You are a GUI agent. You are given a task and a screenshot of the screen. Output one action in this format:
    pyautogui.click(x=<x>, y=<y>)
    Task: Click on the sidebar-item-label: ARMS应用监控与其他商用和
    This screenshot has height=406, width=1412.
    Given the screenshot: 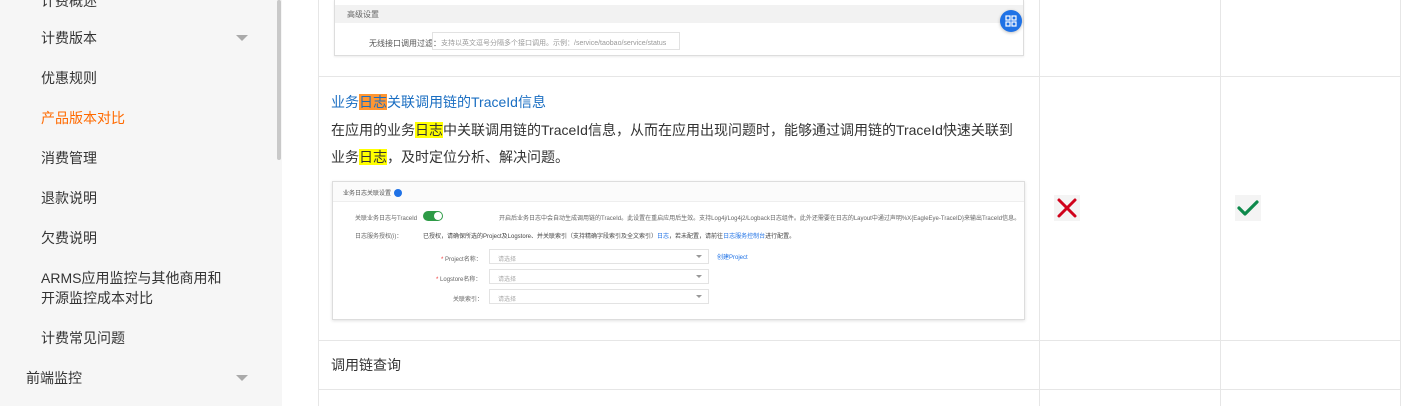 What is the action you would take?
    pyautogui.click(x=131, y=278)
    